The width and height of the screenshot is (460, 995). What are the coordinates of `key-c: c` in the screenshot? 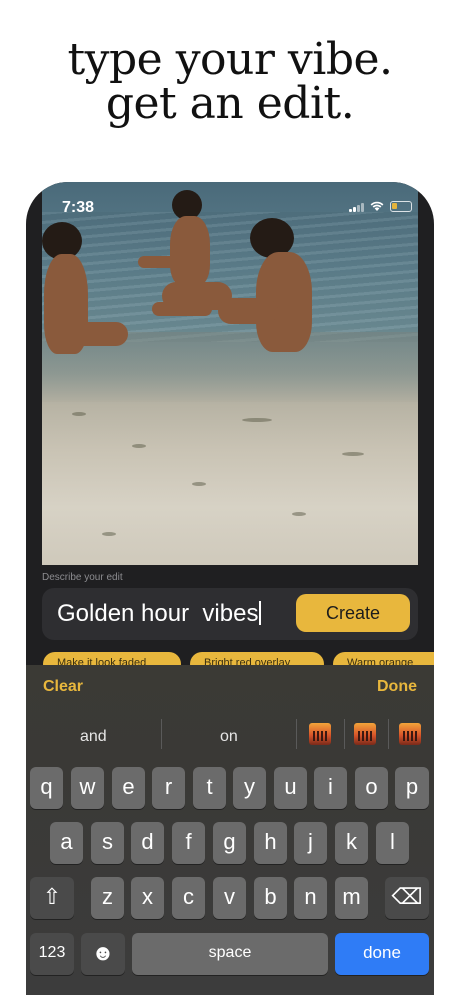 It's located at (188, 898).